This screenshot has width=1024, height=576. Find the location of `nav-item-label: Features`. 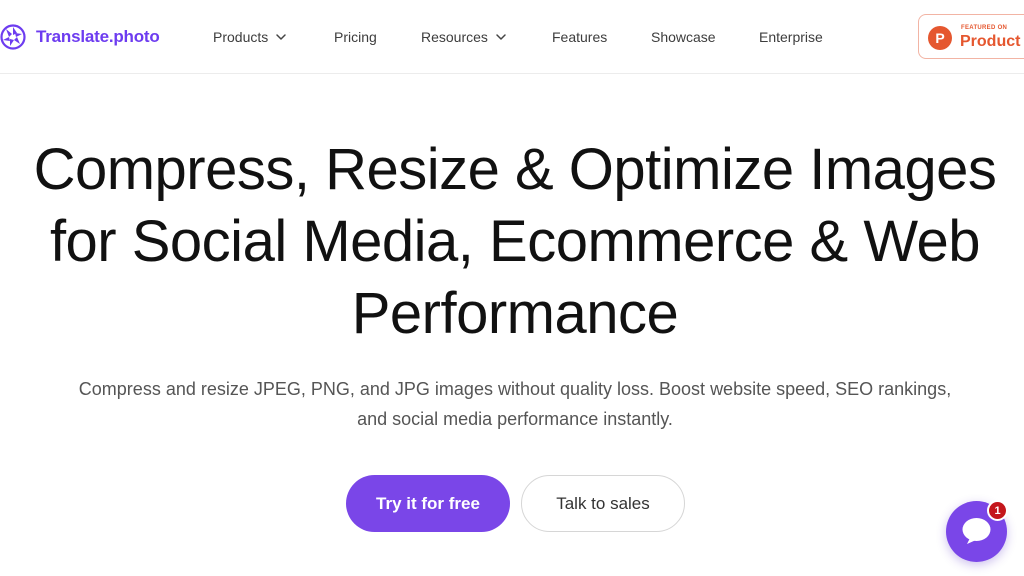

nav-item-label: Features is located at coordinates (580, 37).